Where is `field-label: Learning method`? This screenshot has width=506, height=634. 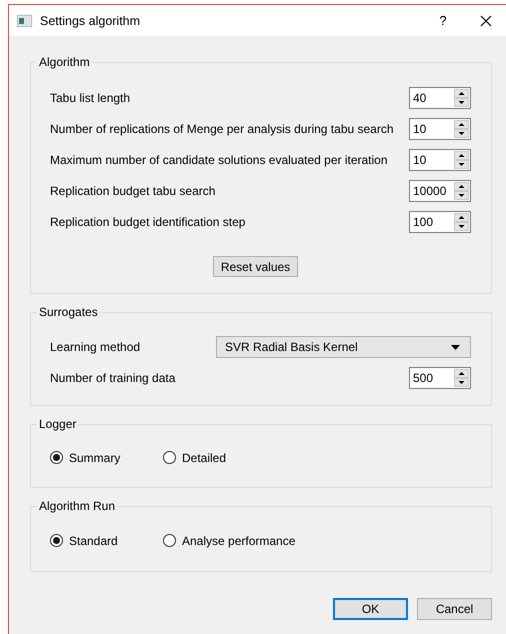 field-label: Learning method is located at coordinates (95, 347).